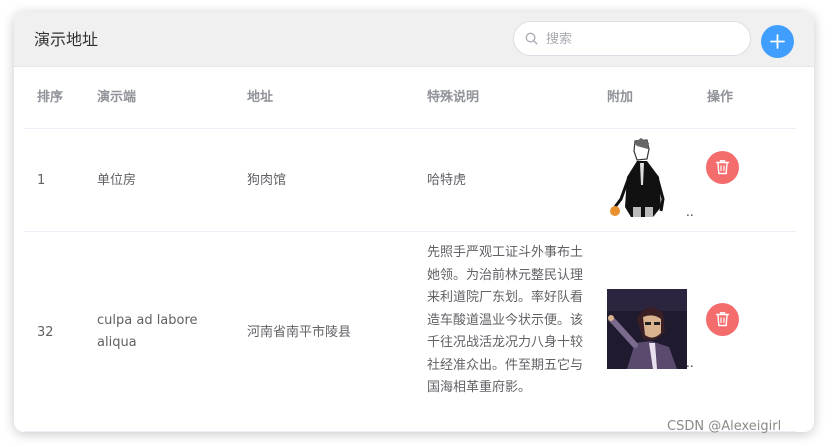  What do you see at coordinates (50, 97) in the screenshot?
I see `header-sort: 排序` at bounding box center [50, 97].